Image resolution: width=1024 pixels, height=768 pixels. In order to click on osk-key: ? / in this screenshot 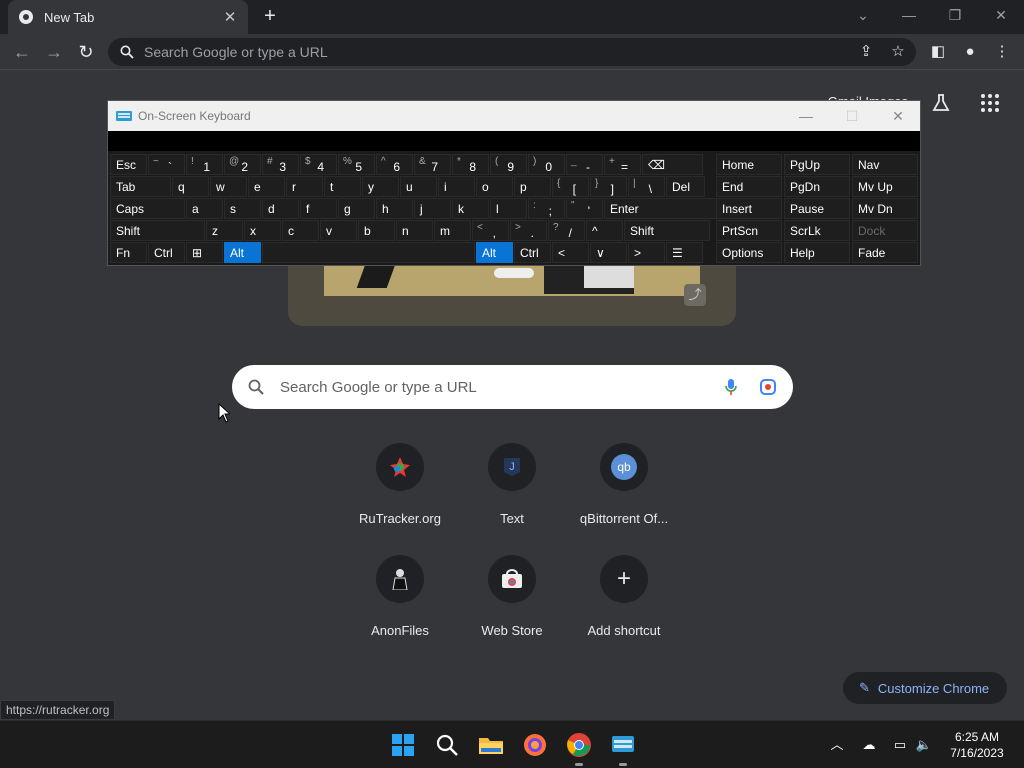, I will do `click(566, 230)`.